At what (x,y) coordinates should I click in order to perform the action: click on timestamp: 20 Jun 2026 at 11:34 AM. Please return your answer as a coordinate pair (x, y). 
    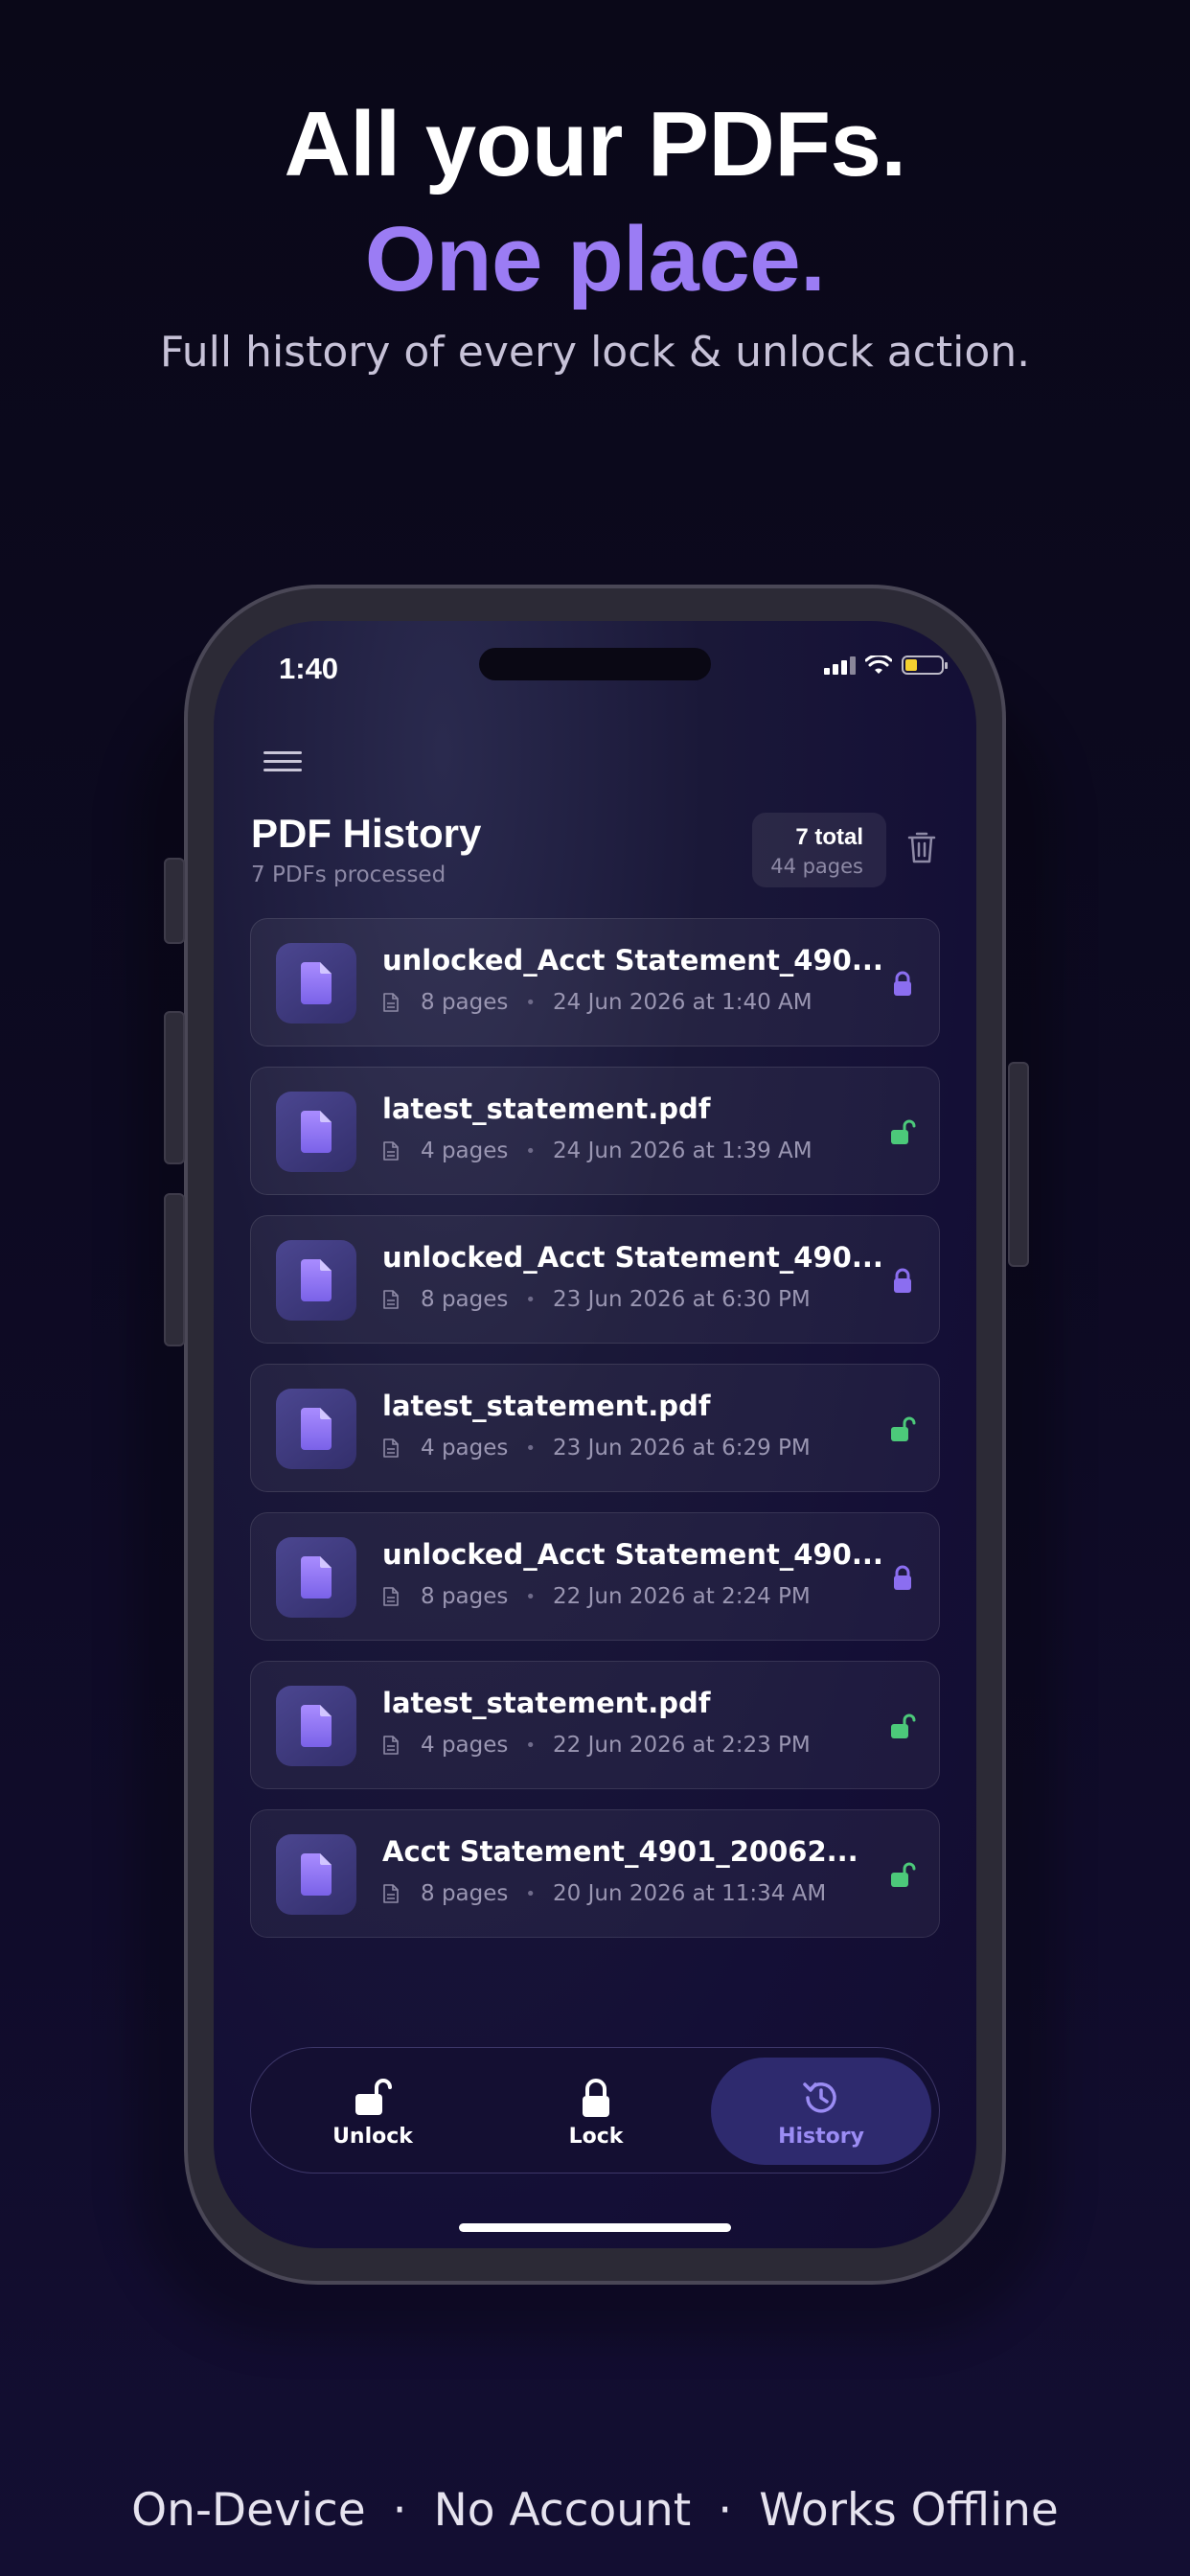
    Looking at the image, I should click on (690, 1893).